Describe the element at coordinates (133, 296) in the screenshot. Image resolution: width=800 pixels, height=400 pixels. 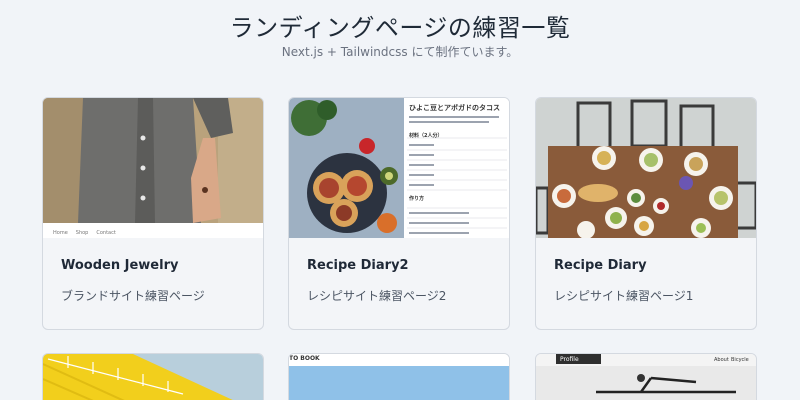
I see `card-description: ブランドサイト練習ページ` at that location.